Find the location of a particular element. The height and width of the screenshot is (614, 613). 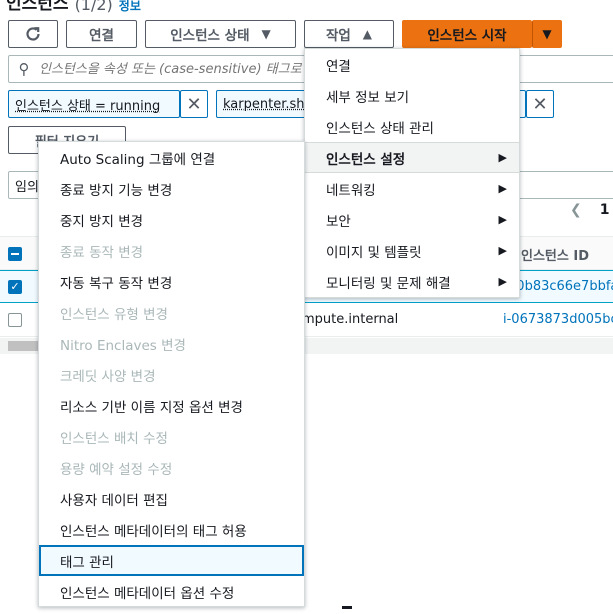

menu-item-label: 이미지 및 템플릿 is located at coordinates (374, 252).